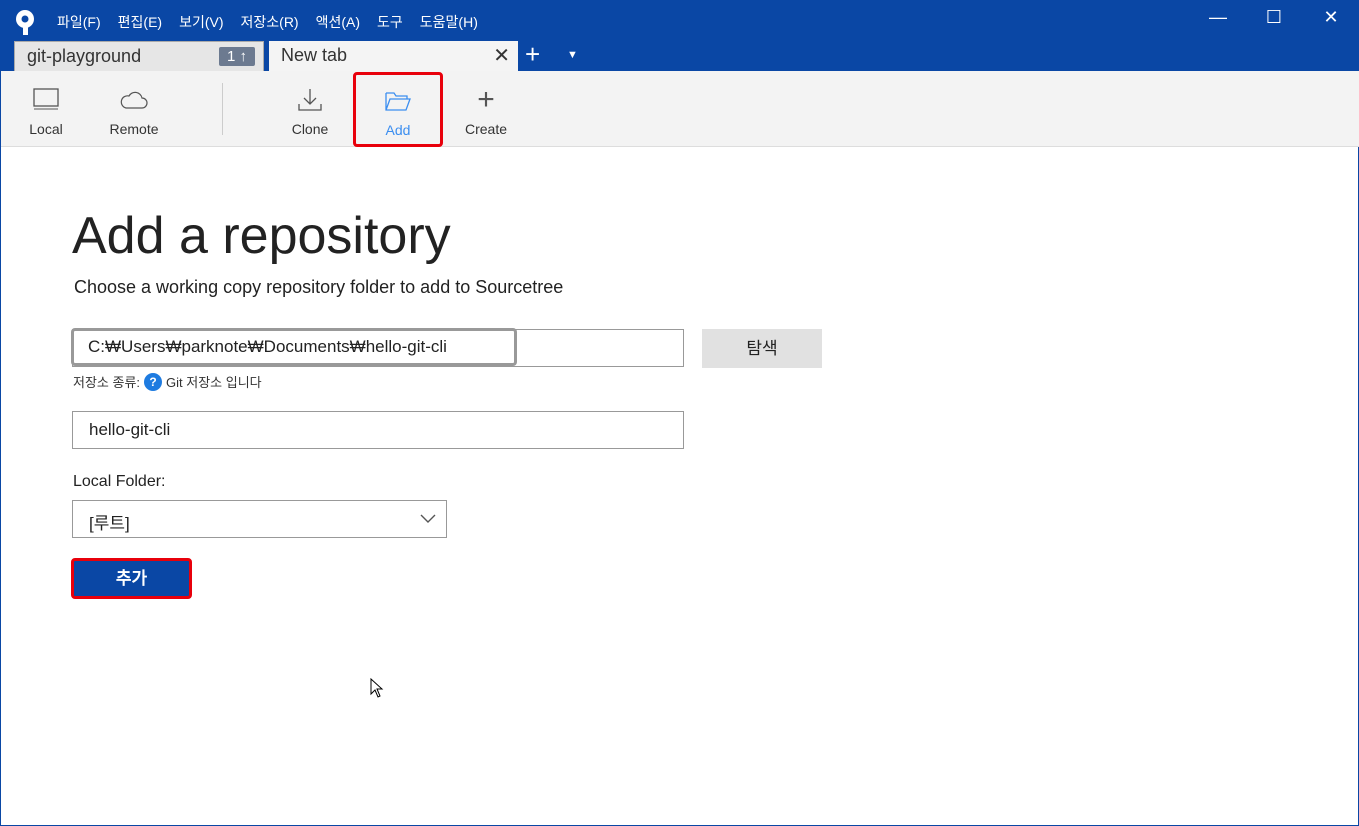 This screenshot has height=826, width=1359. I want to click on menu-repository: 저장소(R), so click(270, 22).